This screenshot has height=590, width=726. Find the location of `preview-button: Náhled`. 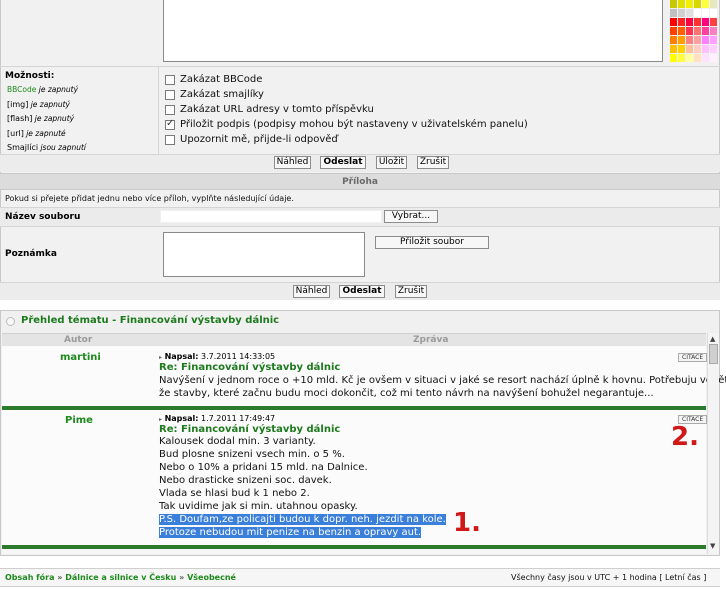

preview-button: Náhled is located at coordinates (292, 162).